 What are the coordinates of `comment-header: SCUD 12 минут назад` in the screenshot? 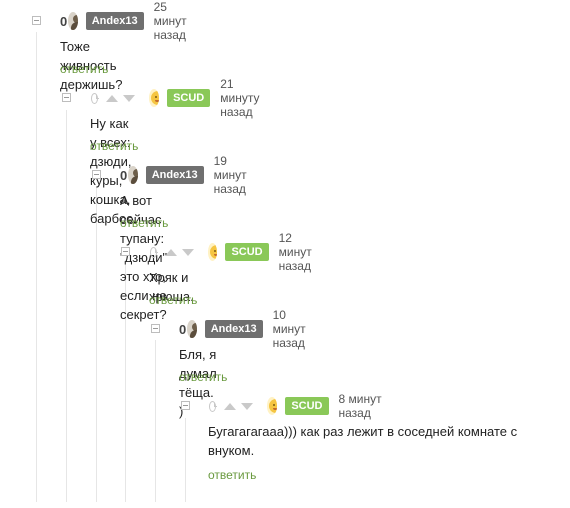 It's located at (237, 252).